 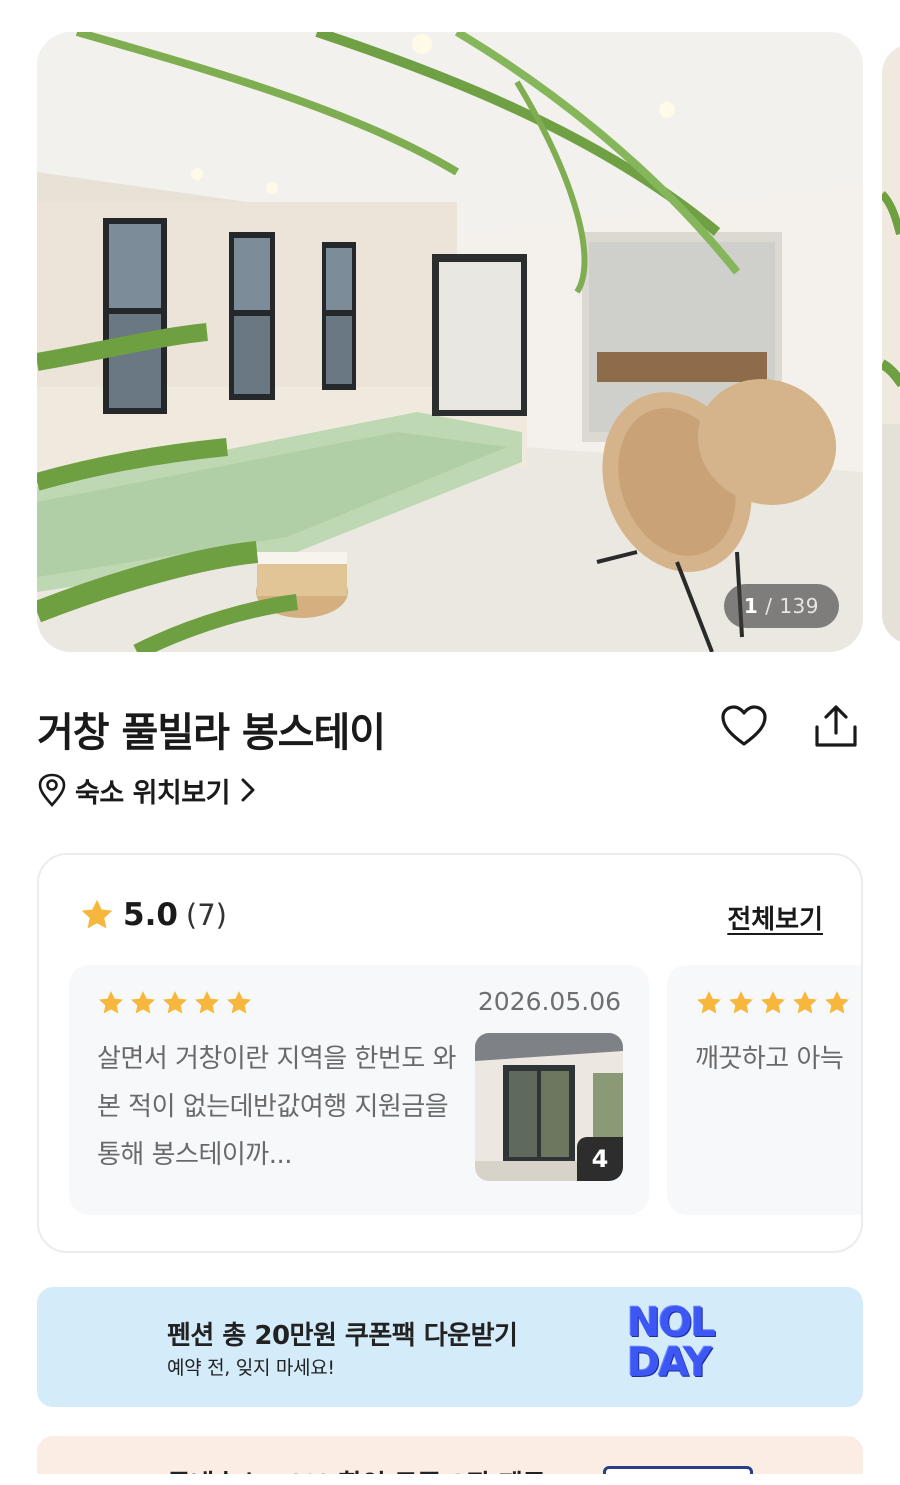 What do you see at coordinates (751, 606) in the screenshot?
I see `photo-counter-current: 1` at bounding box center [751, 606].